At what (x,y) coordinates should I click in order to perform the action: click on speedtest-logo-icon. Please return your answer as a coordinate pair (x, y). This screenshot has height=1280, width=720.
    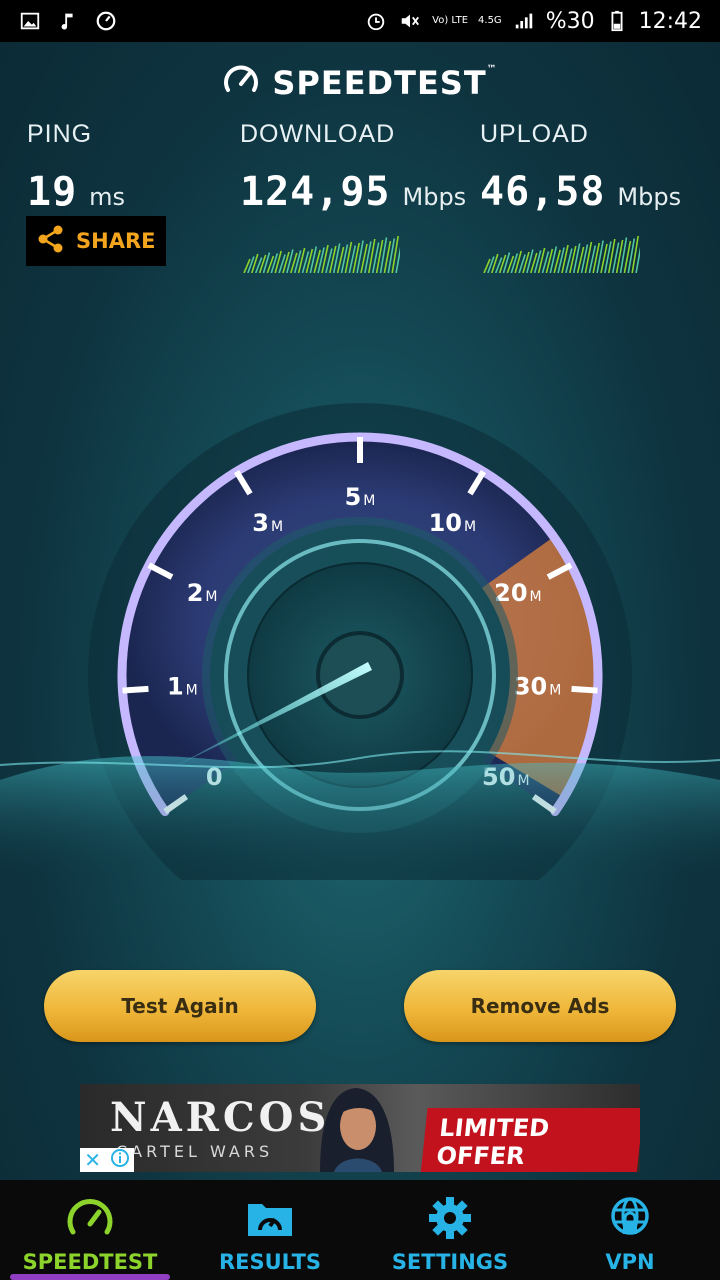
    Looking at the image, I should click on (241, 83).